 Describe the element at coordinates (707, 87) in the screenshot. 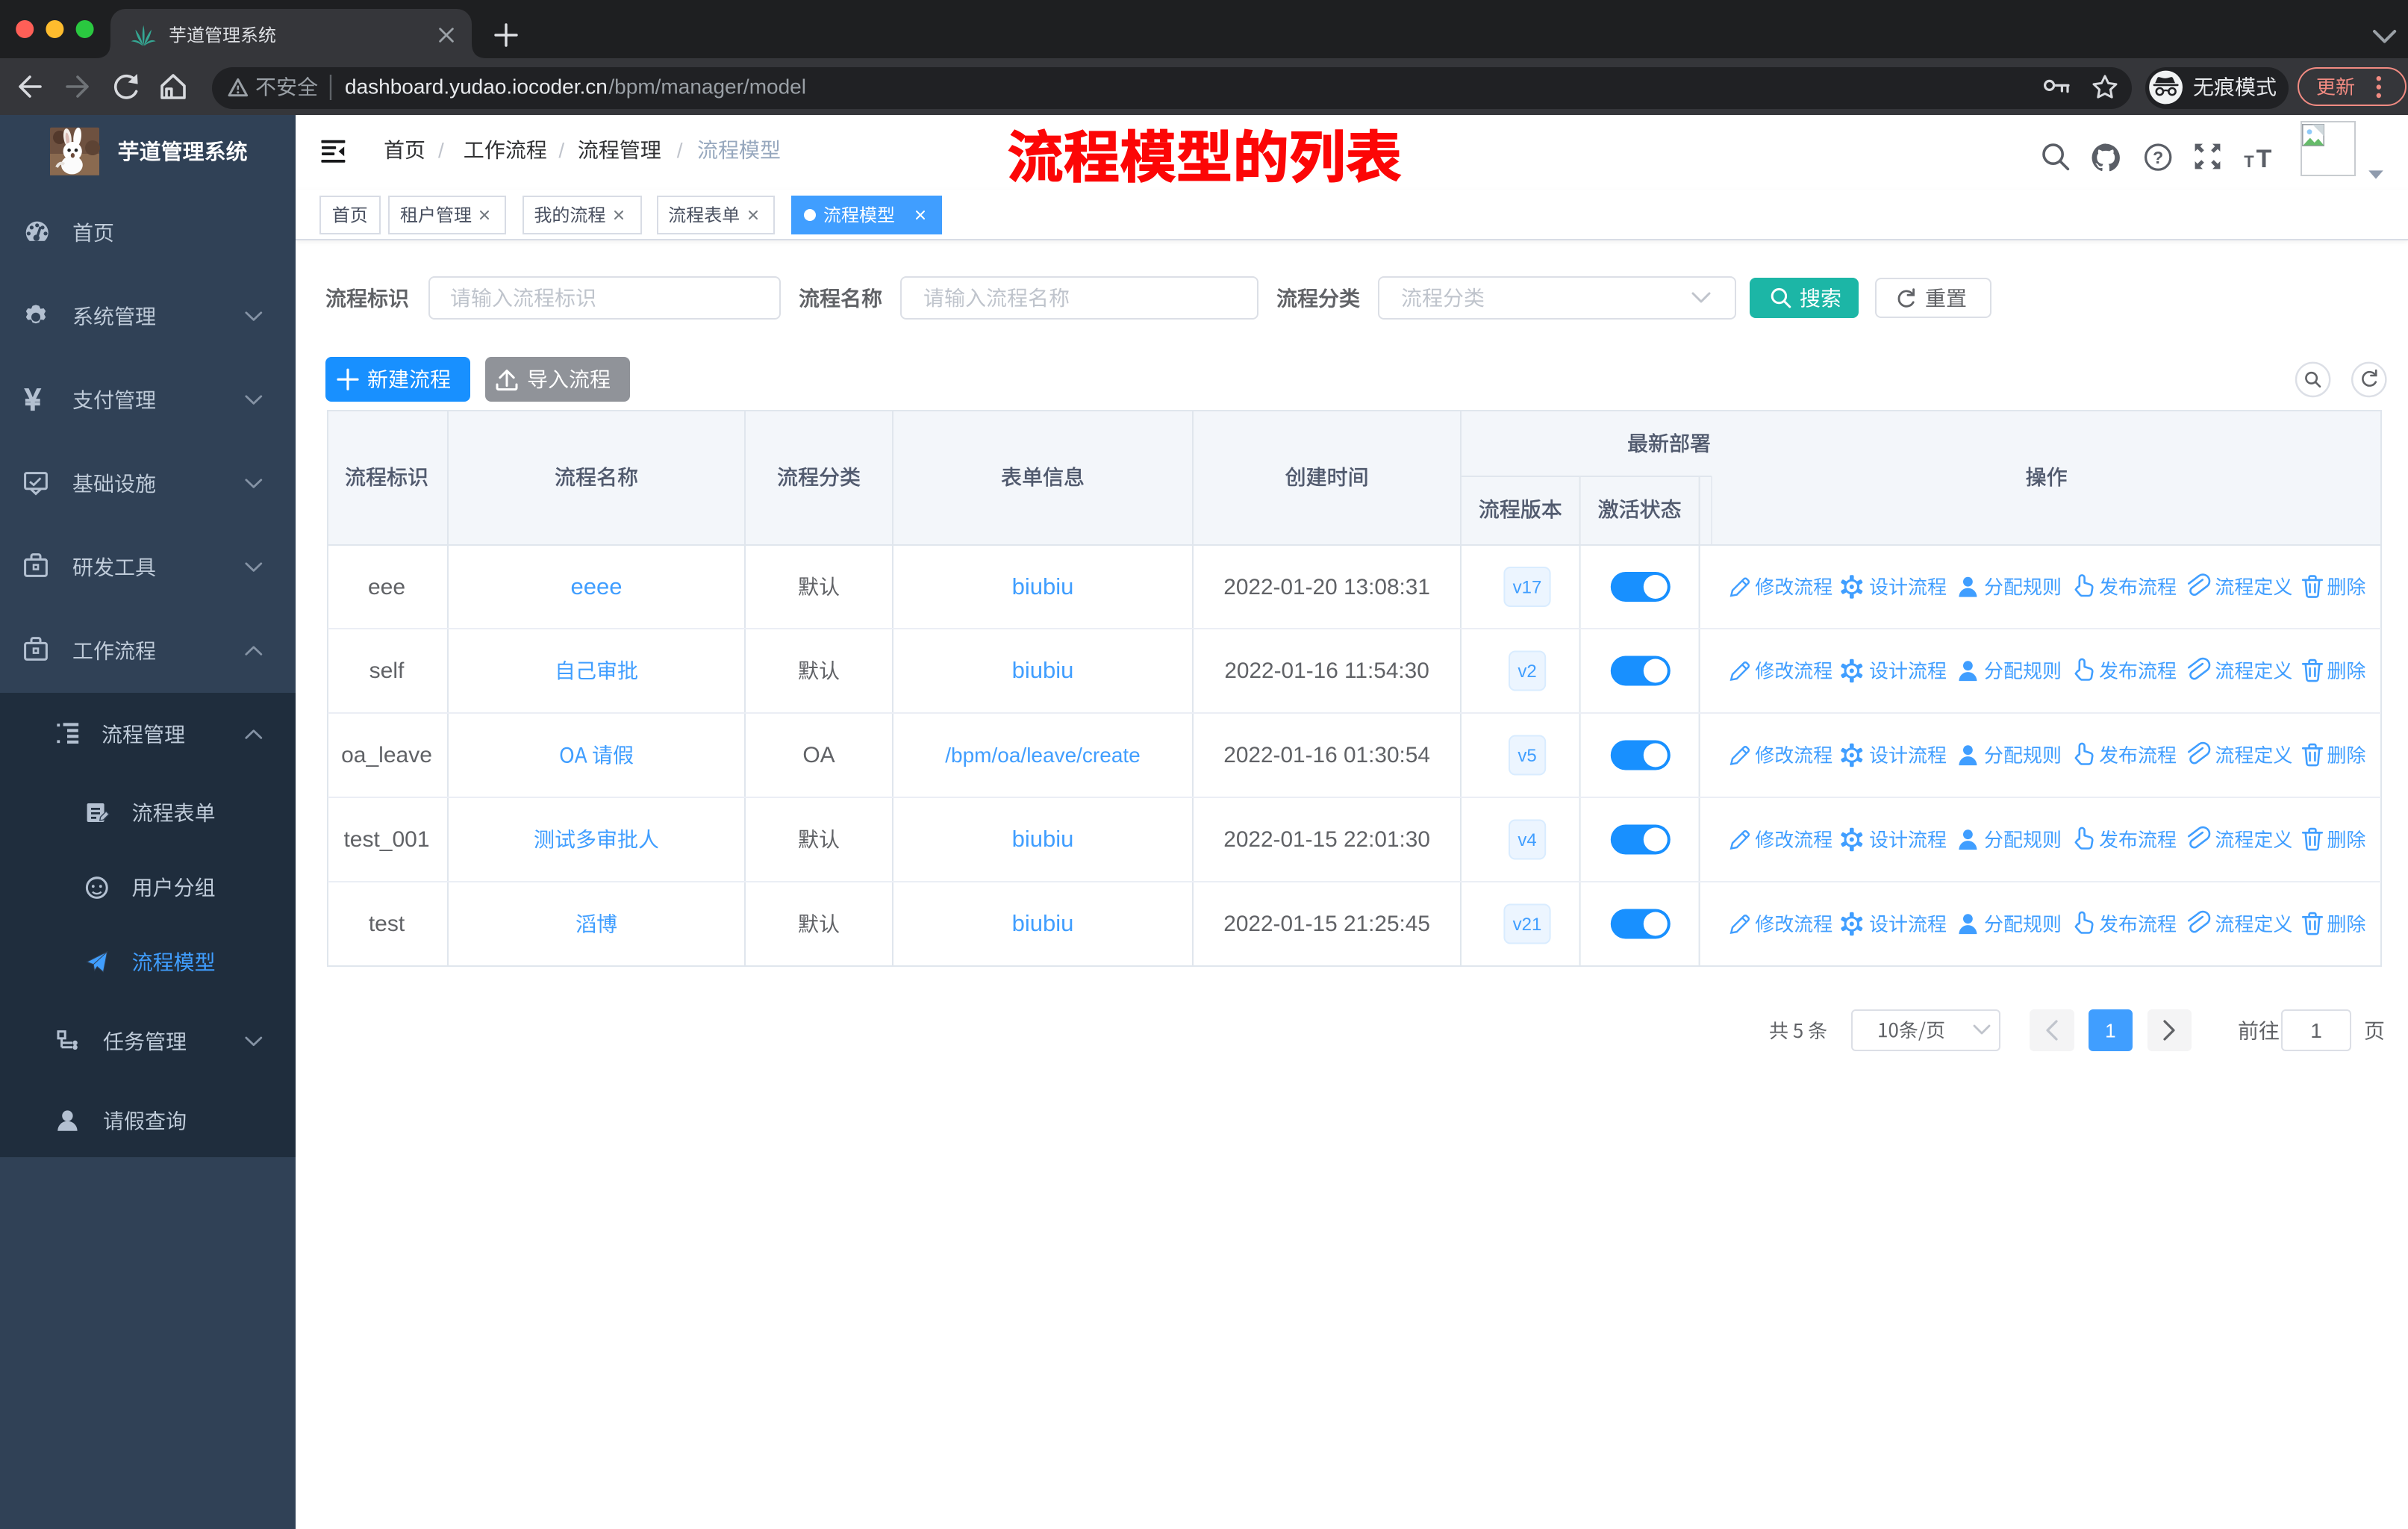

I see `svg-text: /bpm/manager/model` at that location.